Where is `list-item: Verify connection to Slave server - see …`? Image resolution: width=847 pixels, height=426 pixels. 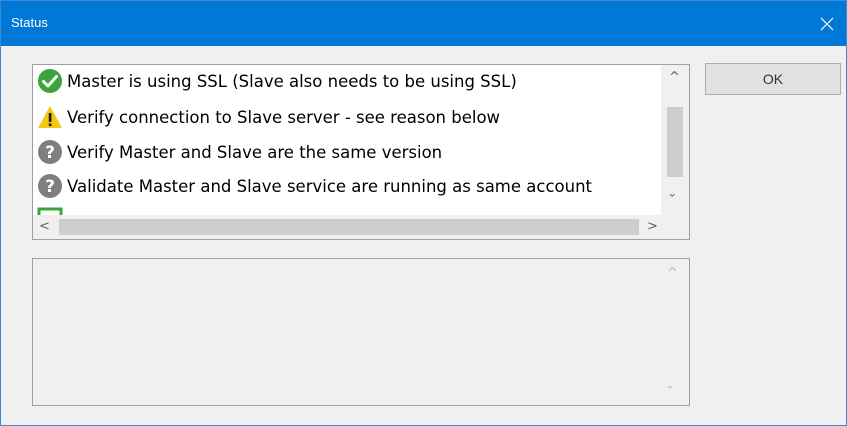
list-item: Verify connection to Slave server - see … is located at coordinates (268, 117).